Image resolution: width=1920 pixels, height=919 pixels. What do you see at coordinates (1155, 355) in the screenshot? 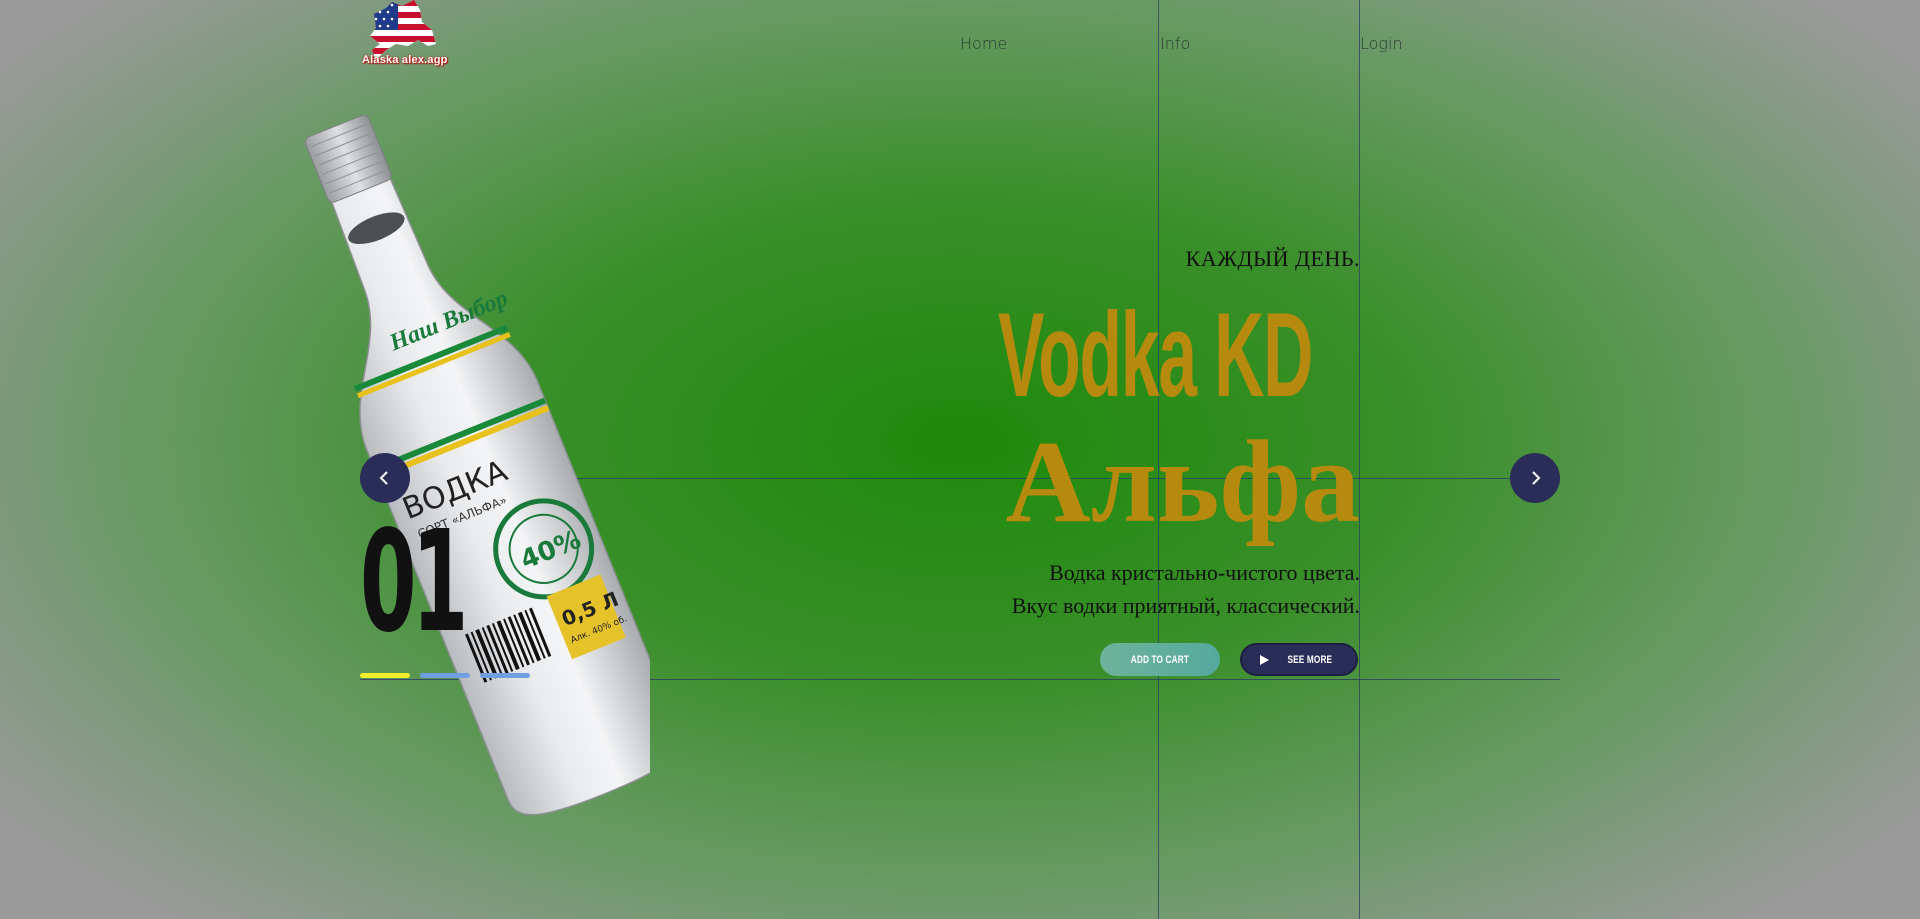
I see `hero-title-primary: Vodka KD` at bounding box center [1155, 355].